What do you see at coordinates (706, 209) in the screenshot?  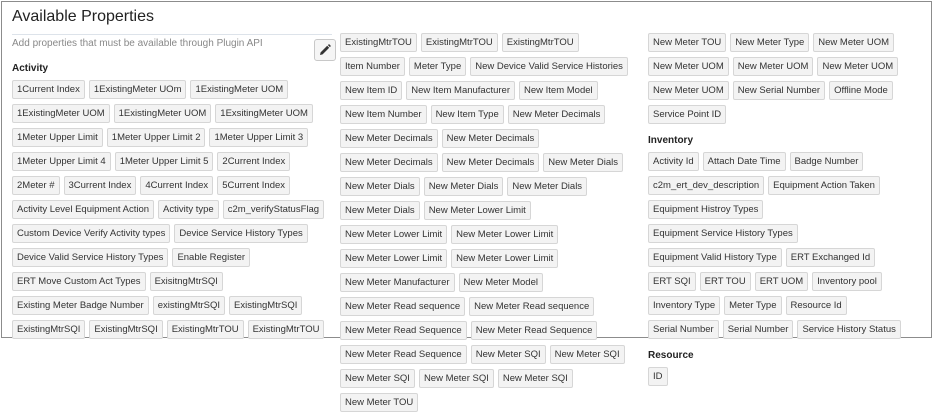 I see `property-tag: Equipment Histroy Types` at bounding box center [706, 209].